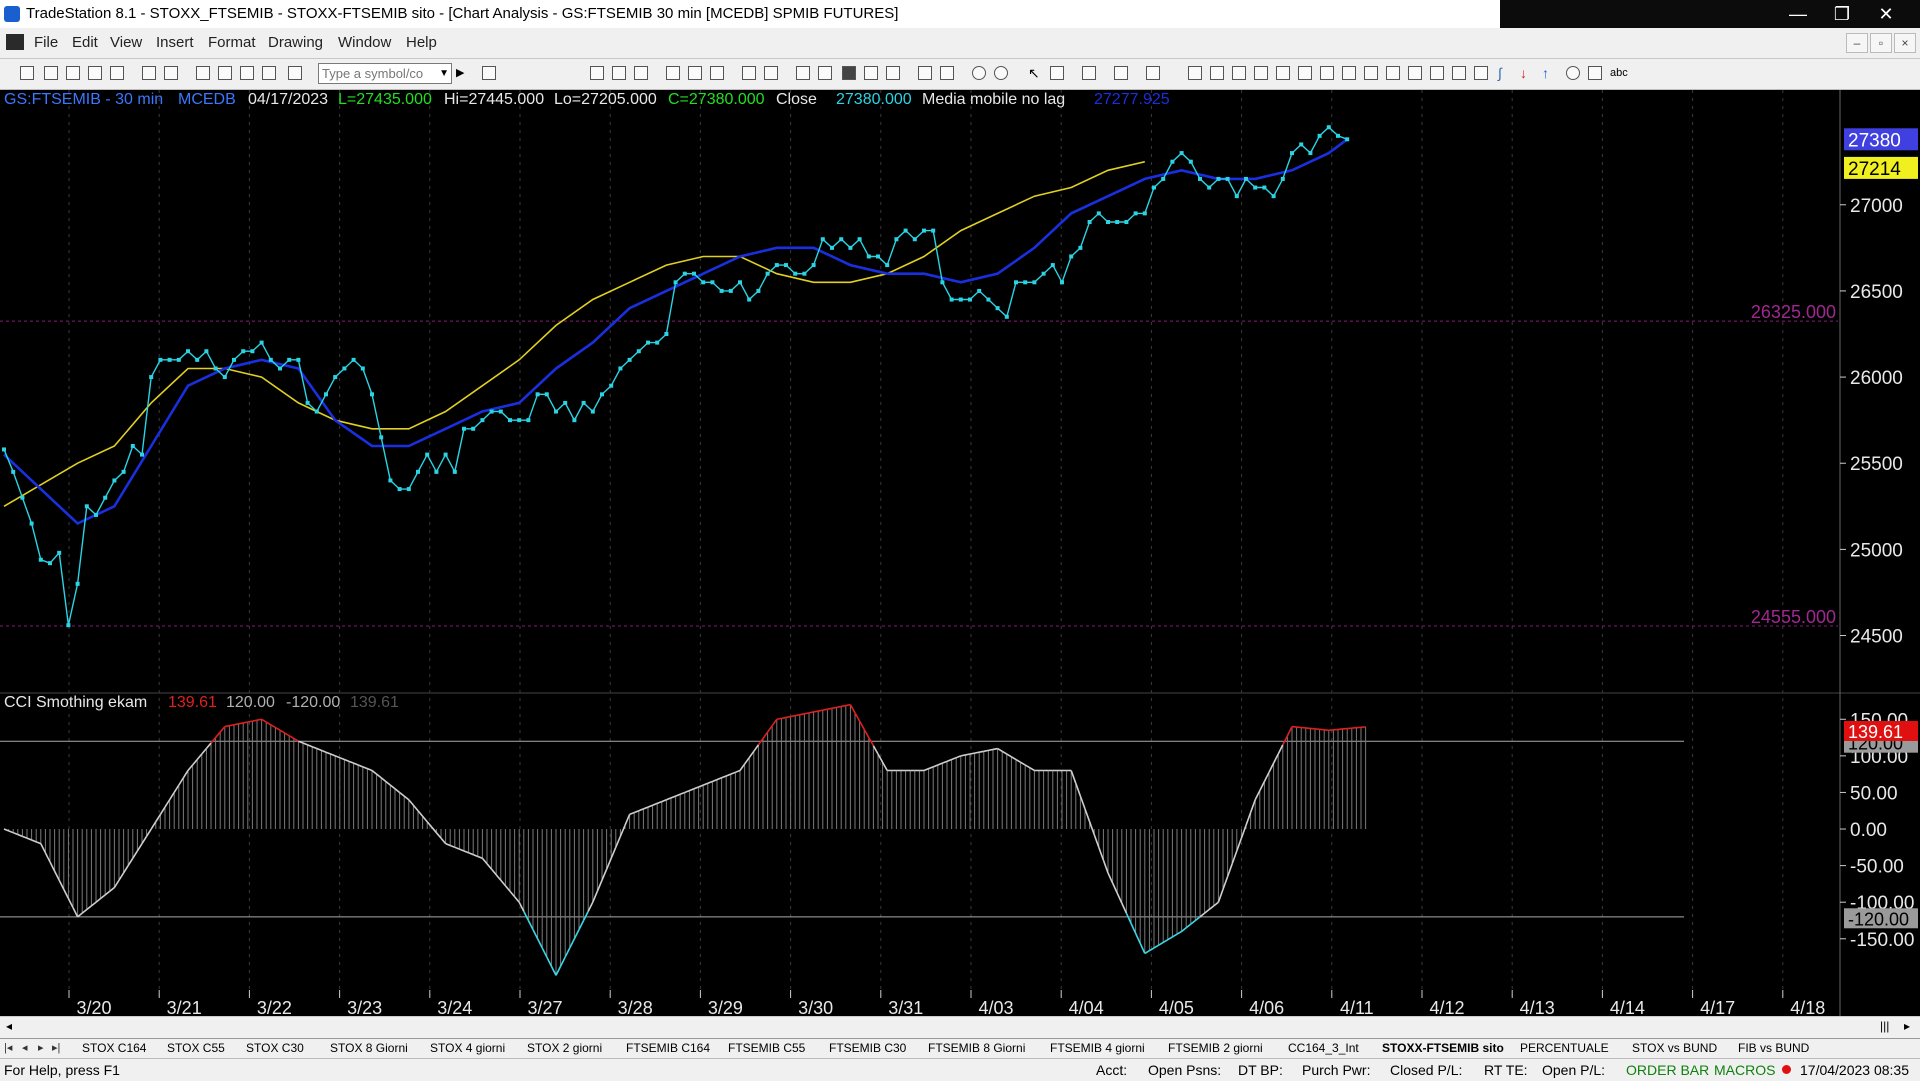 The image size is (1920, 1081). I want to click on tab-ftsemib-2-giorni: FTSEMIB 2 giorni, so click(1215, 1049).